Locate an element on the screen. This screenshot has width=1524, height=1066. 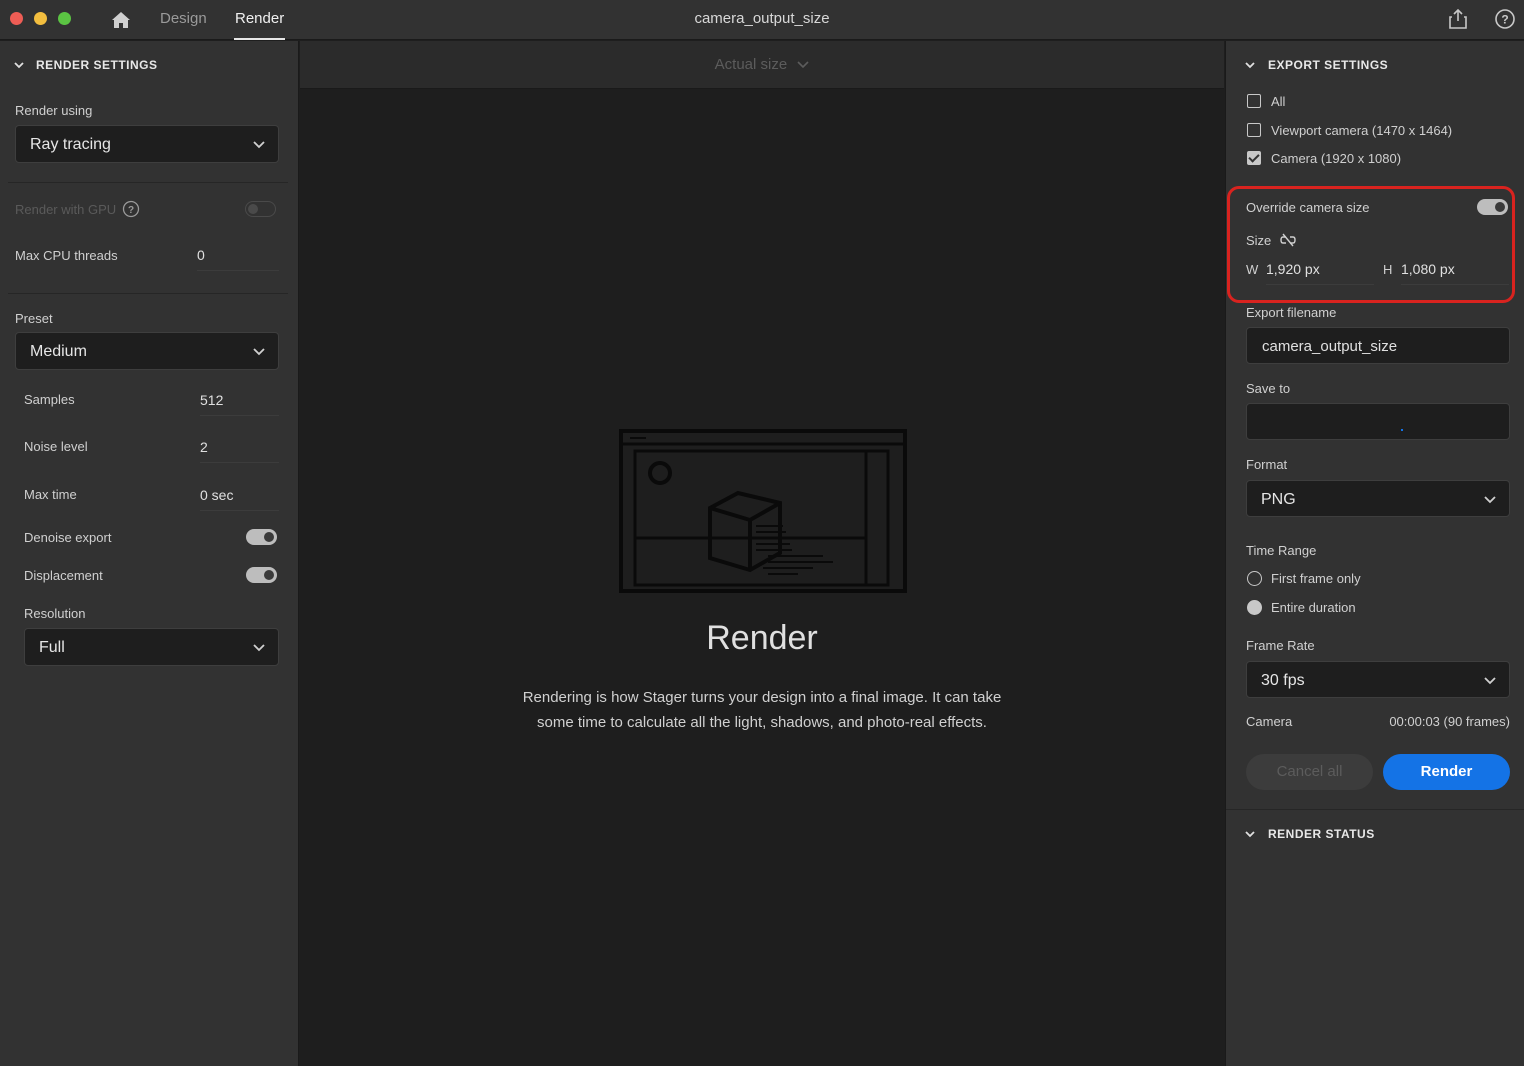
export-settings-heading: EXPORT SETTINGS is located at coordinates (1328, 65).